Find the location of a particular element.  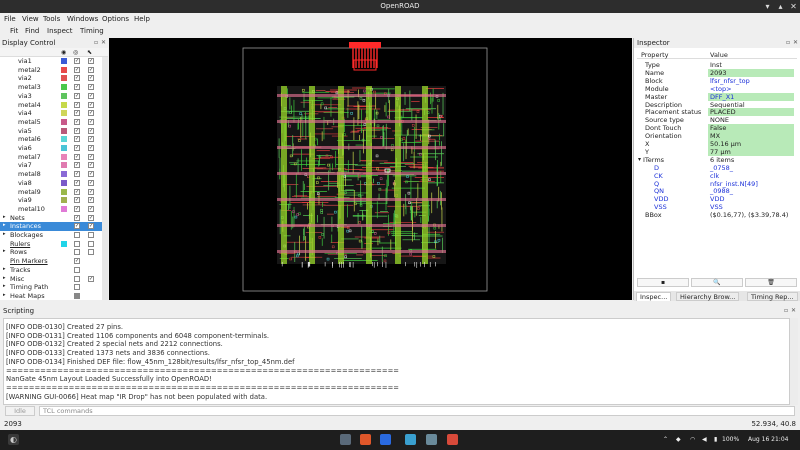

layer-row: via6 ✓ ✓ is located at coordinates (51, 148).